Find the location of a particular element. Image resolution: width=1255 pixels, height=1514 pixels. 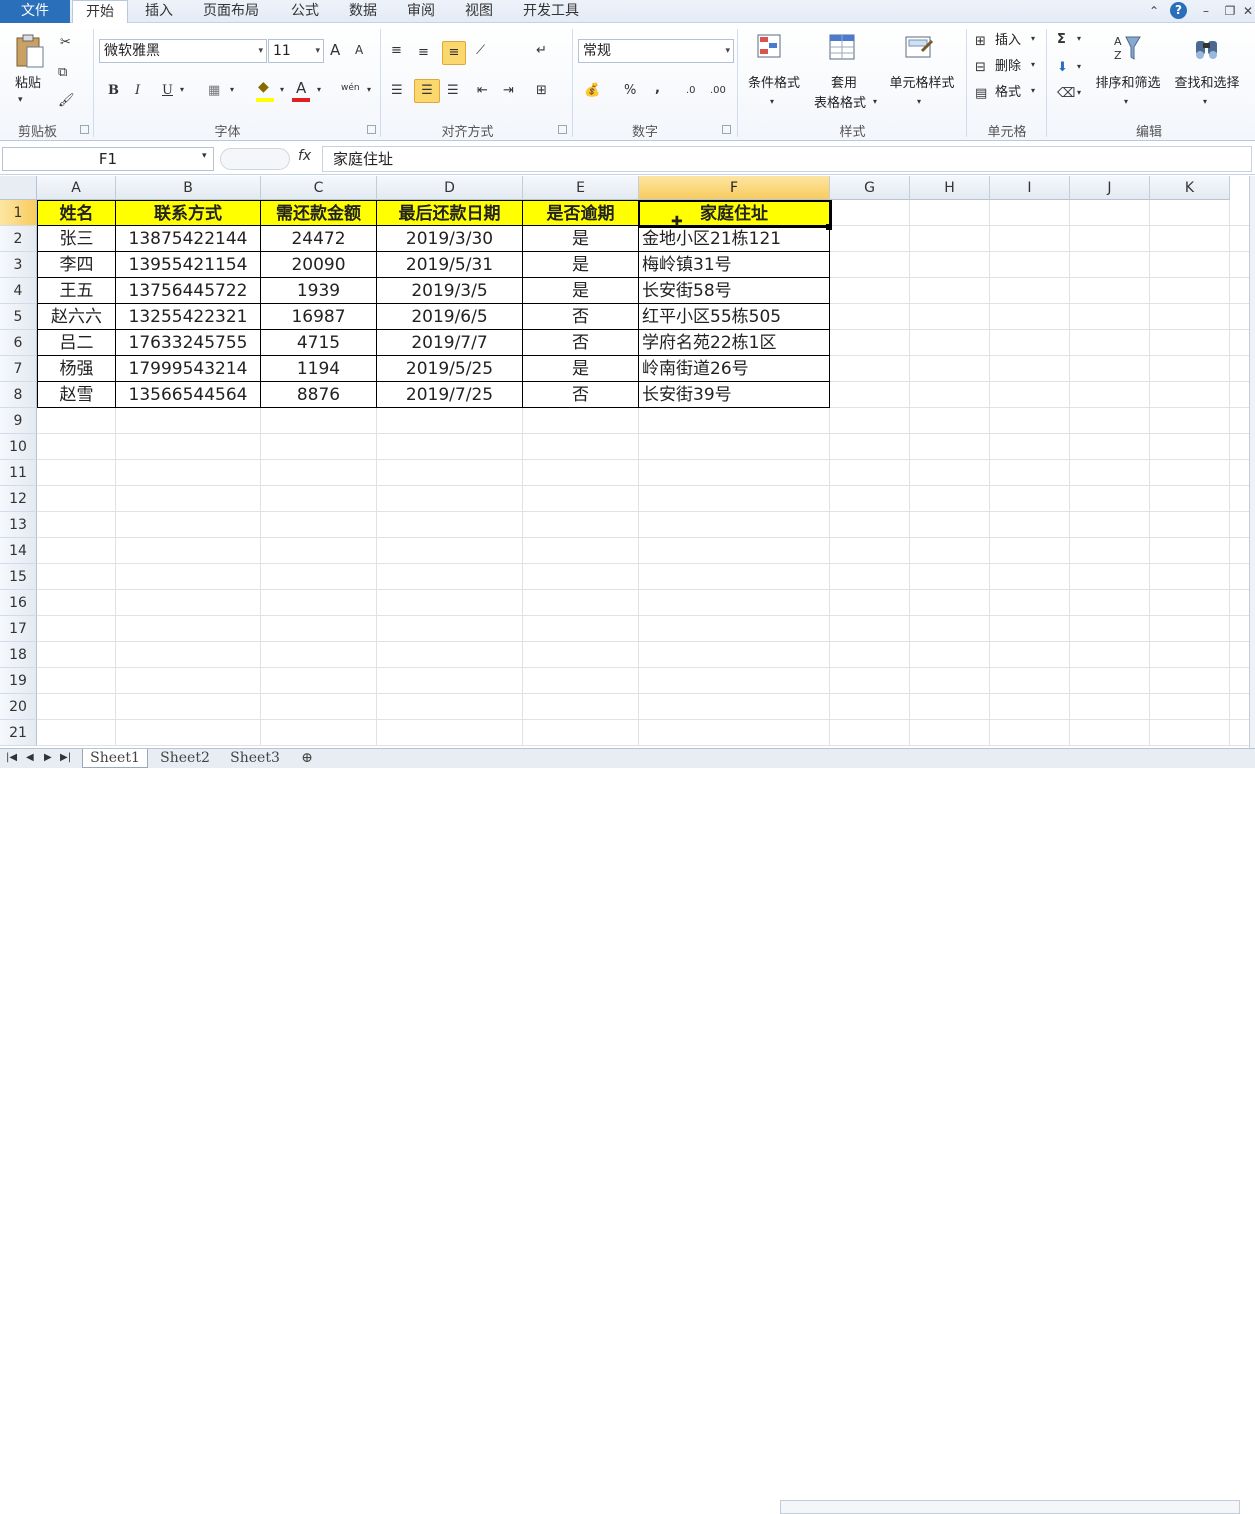

row-header-17: 17 is located at coordinates (18, 629).